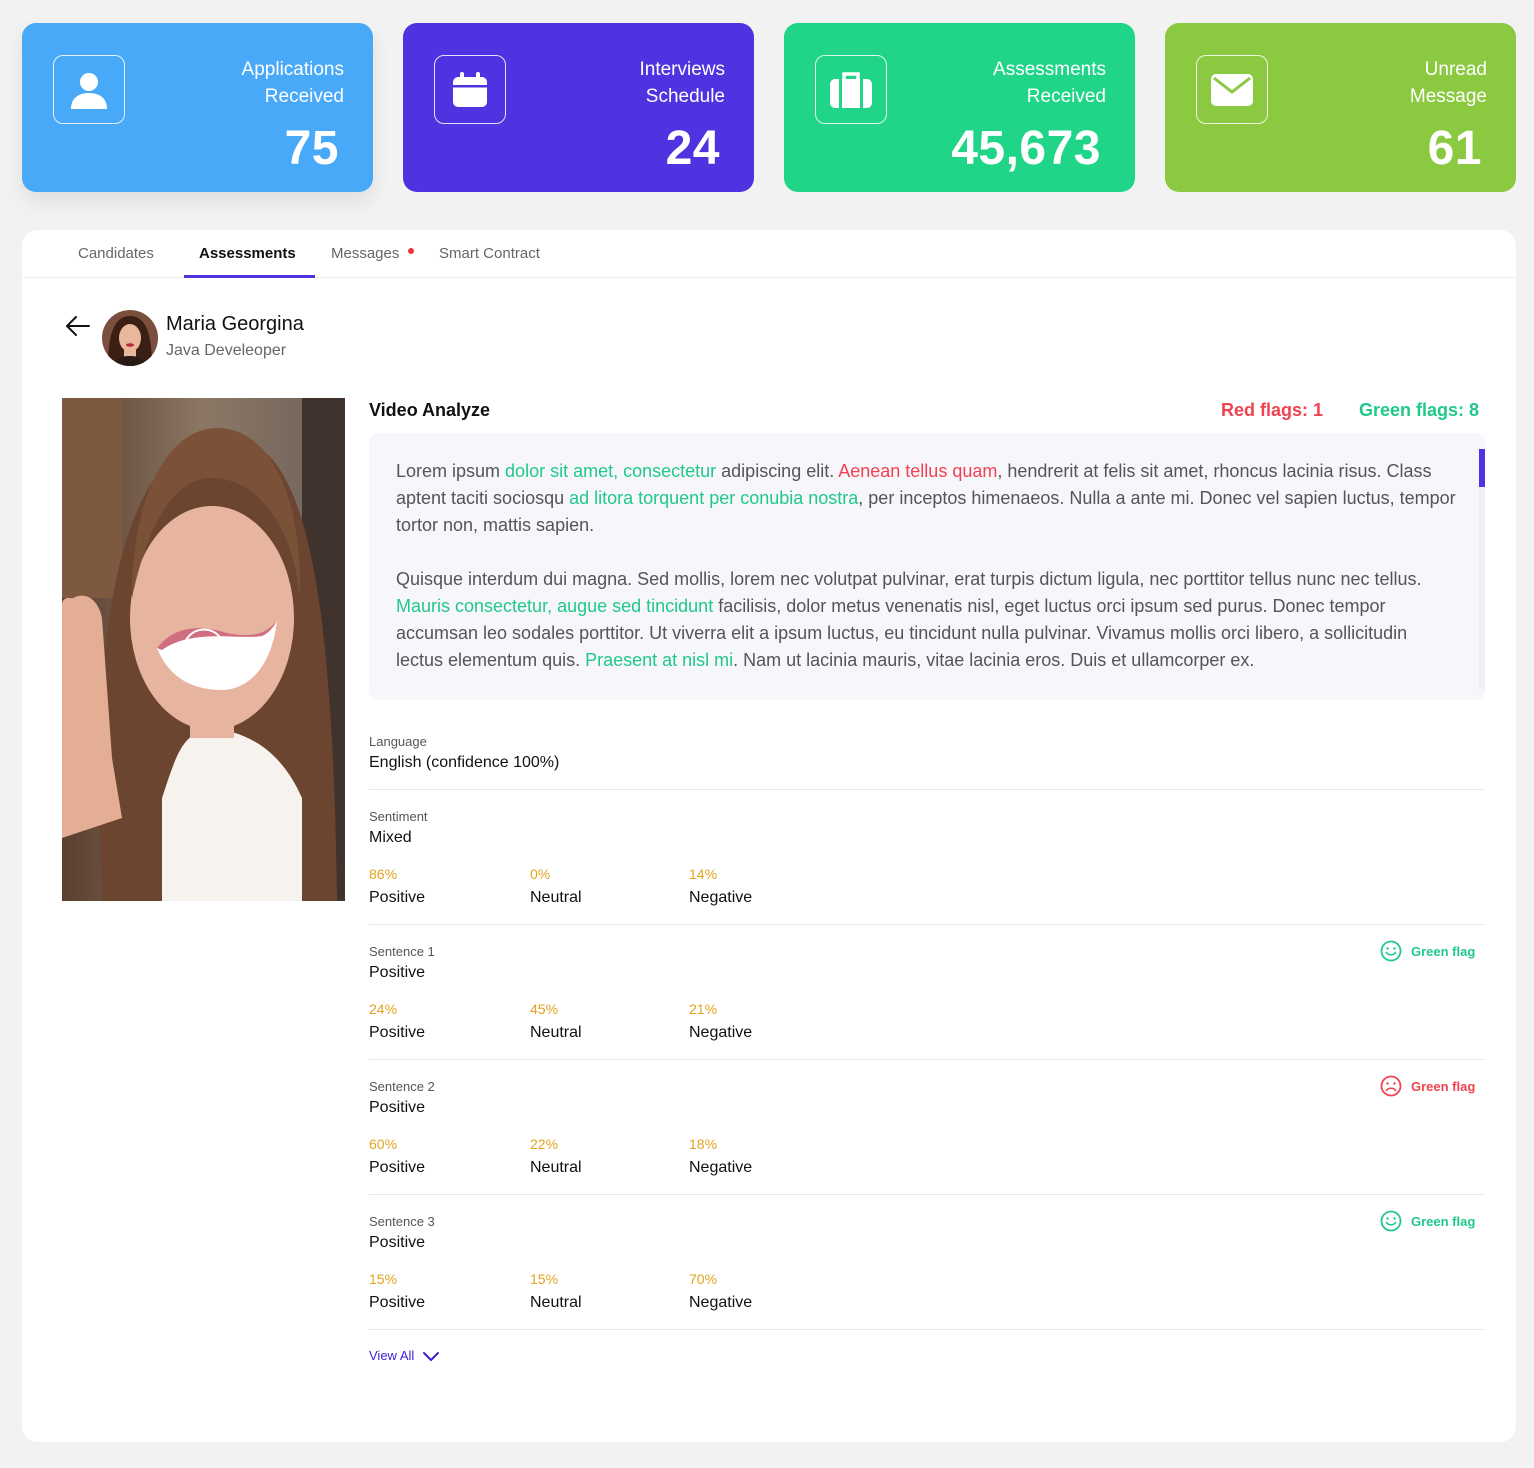  Describe the element at coordinates (197, 107) in the screenshot. I see `stat-card-applications: Applications Received 75` at that location.